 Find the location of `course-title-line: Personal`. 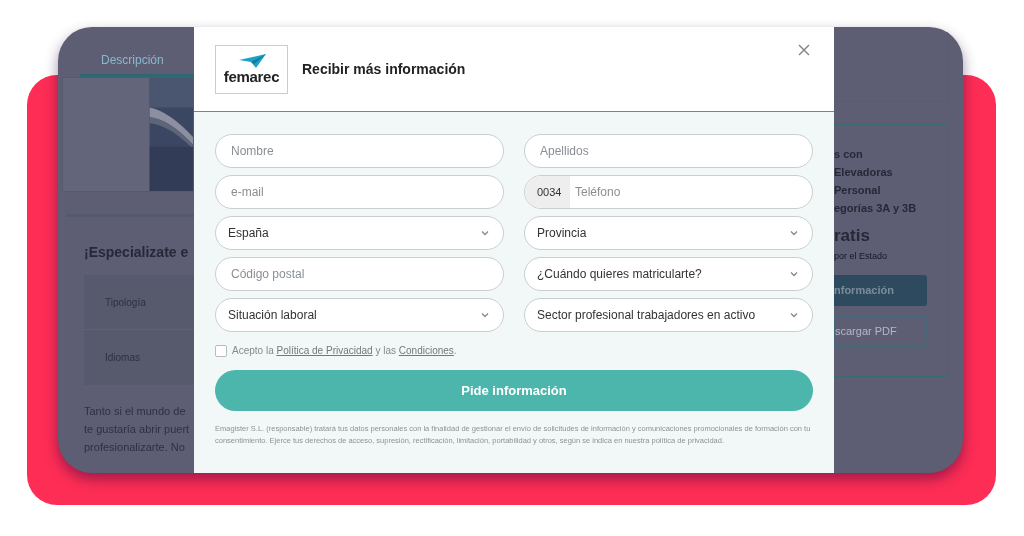

course-title-line: Personal is located at coordinates (858, 190).